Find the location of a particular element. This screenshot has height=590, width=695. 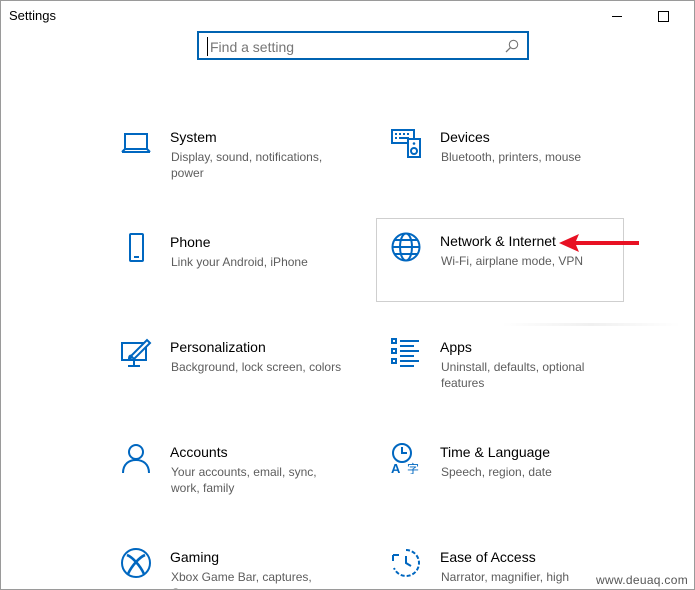

apps-list-icon is located at coordinates (405, 352).